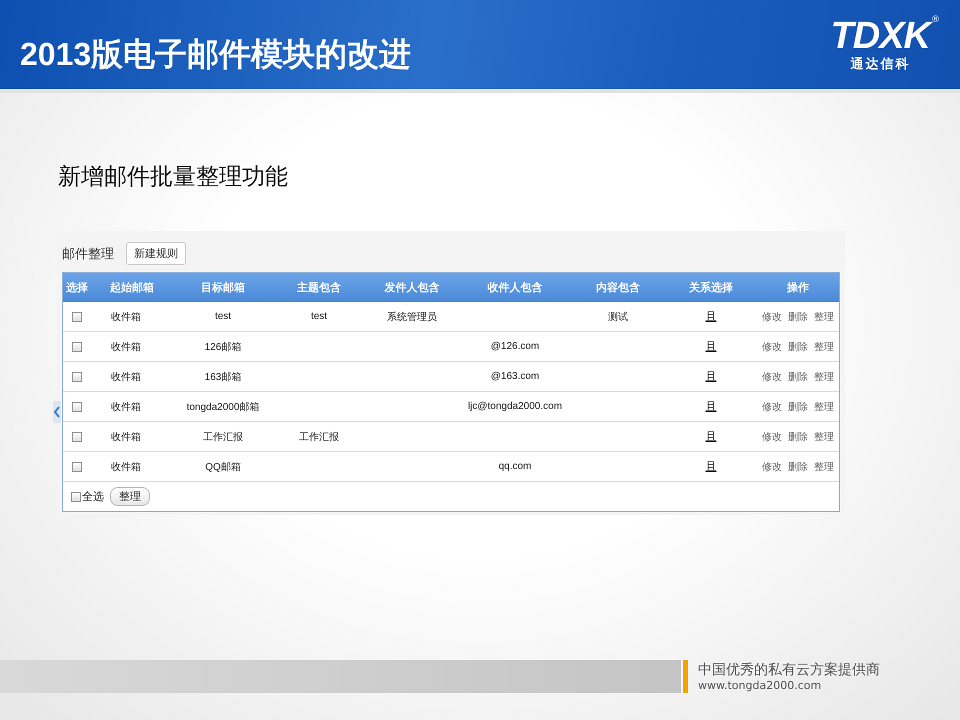  Describe the element at coordinates (711, 287) in the screenshot. I see `column-header: 关系选择` at that location.